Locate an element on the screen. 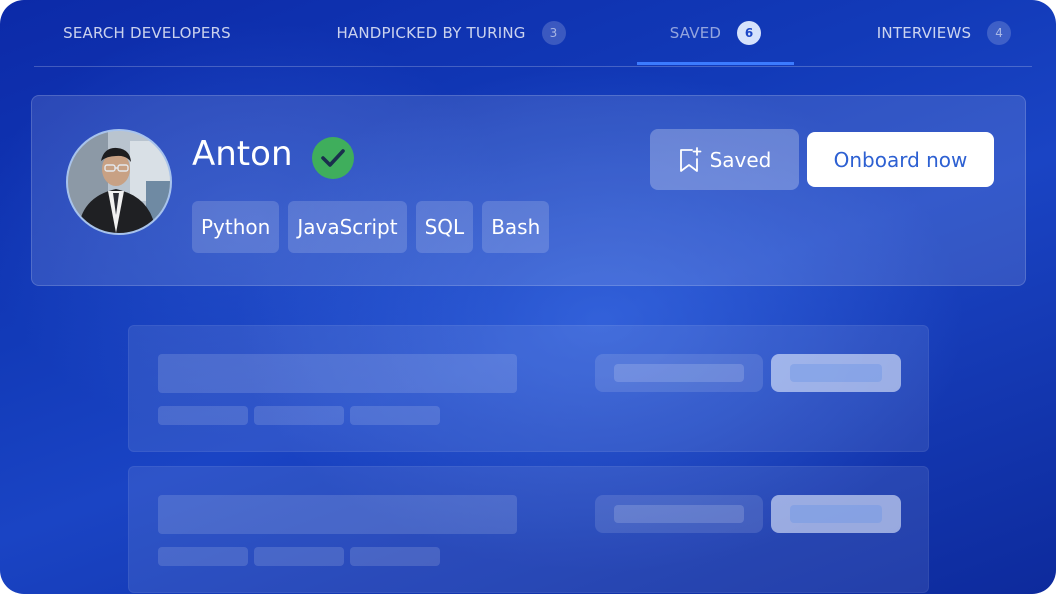  bookmark-plus-icon is located at coordinates (690, 159).